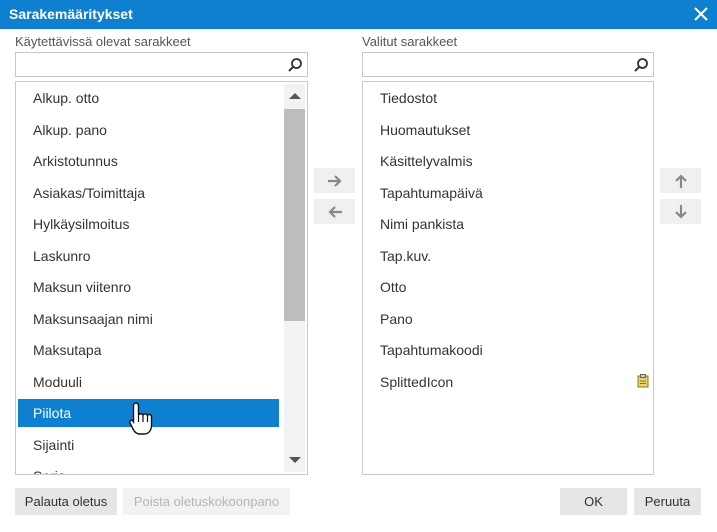  What do you see at coordinates (410, 41) in the screenshot?
I see `selected-columns-label: Valitut sarakkeet` at bounding box center [410, 41].